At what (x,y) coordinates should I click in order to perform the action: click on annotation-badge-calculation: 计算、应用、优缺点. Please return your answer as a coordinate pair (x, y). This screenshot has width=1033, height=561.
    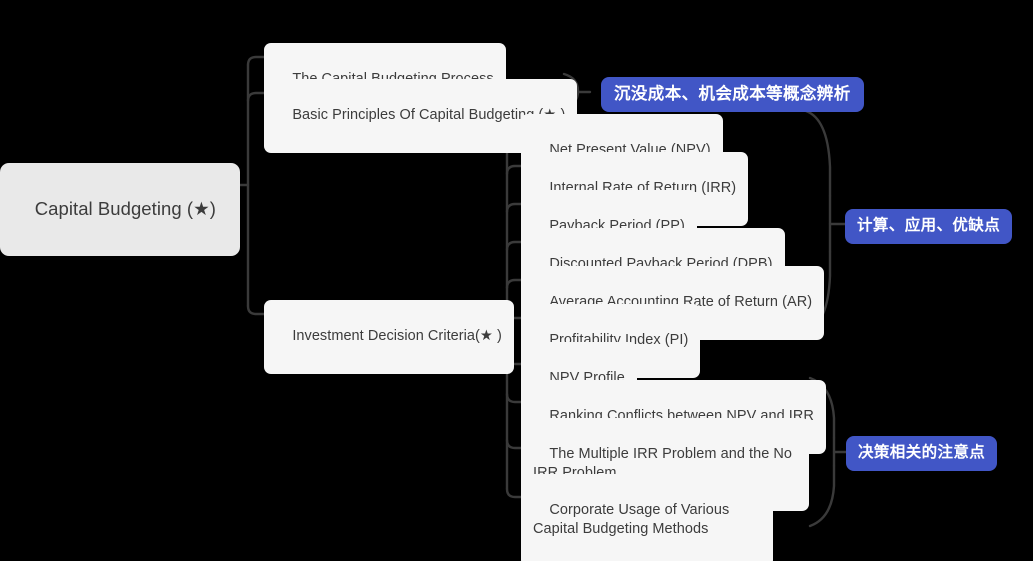
    Looking at the image, I should click on (929, 226).